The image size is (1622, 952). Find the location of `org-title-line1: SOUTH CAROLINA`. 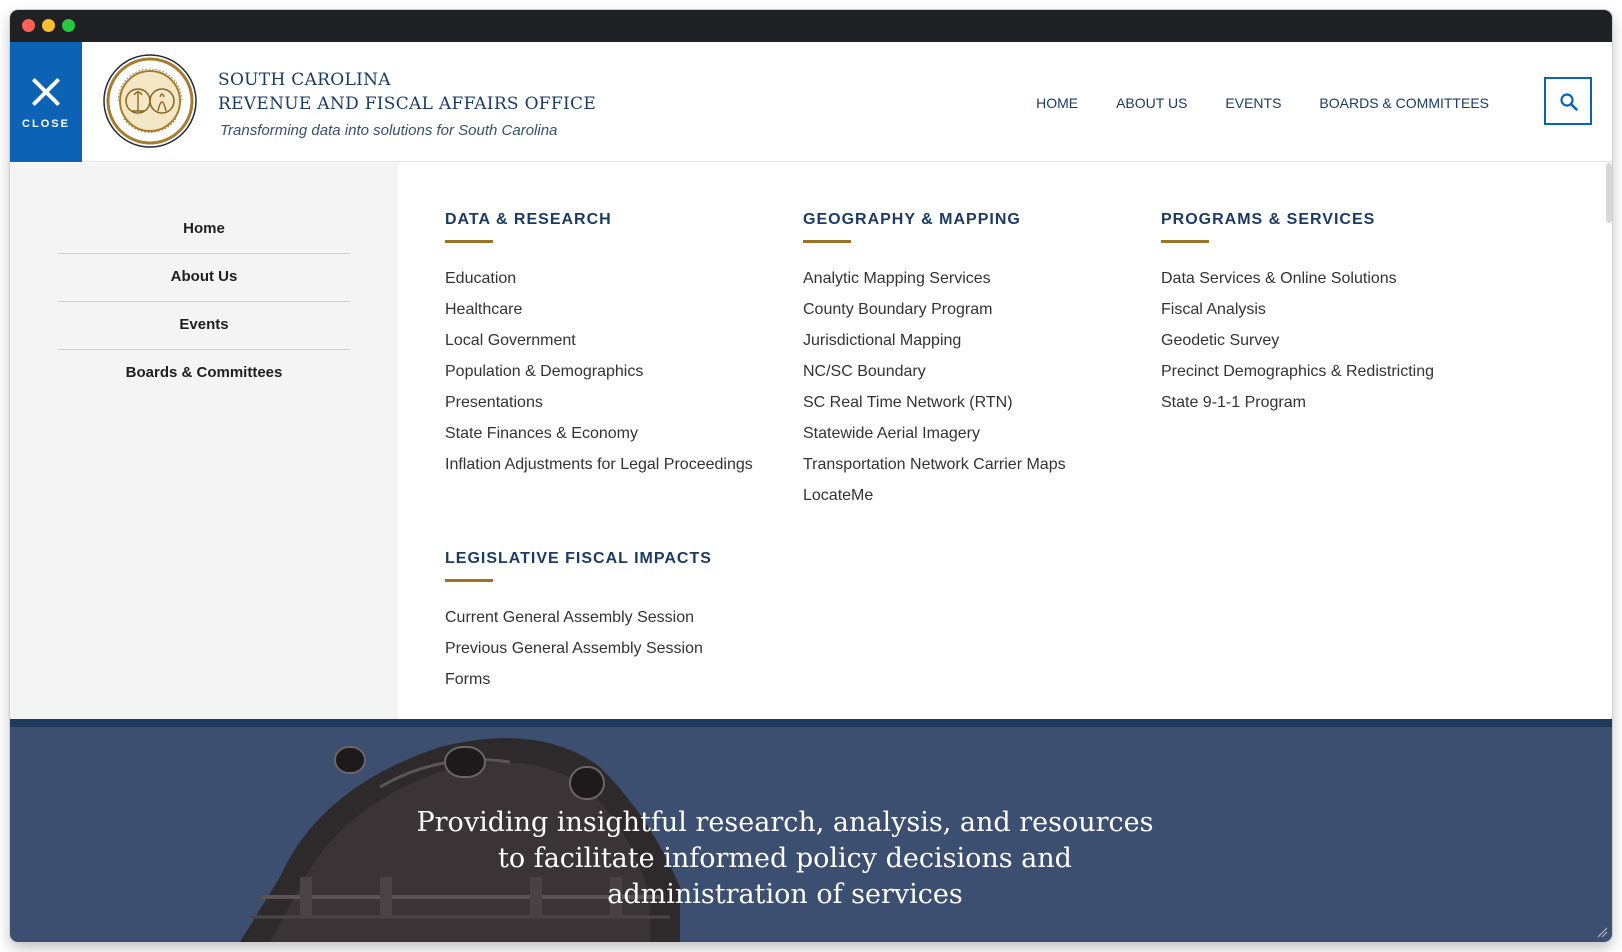

org-title-line1: SOUTH CAROLINA is located at coordinates (304, 80).